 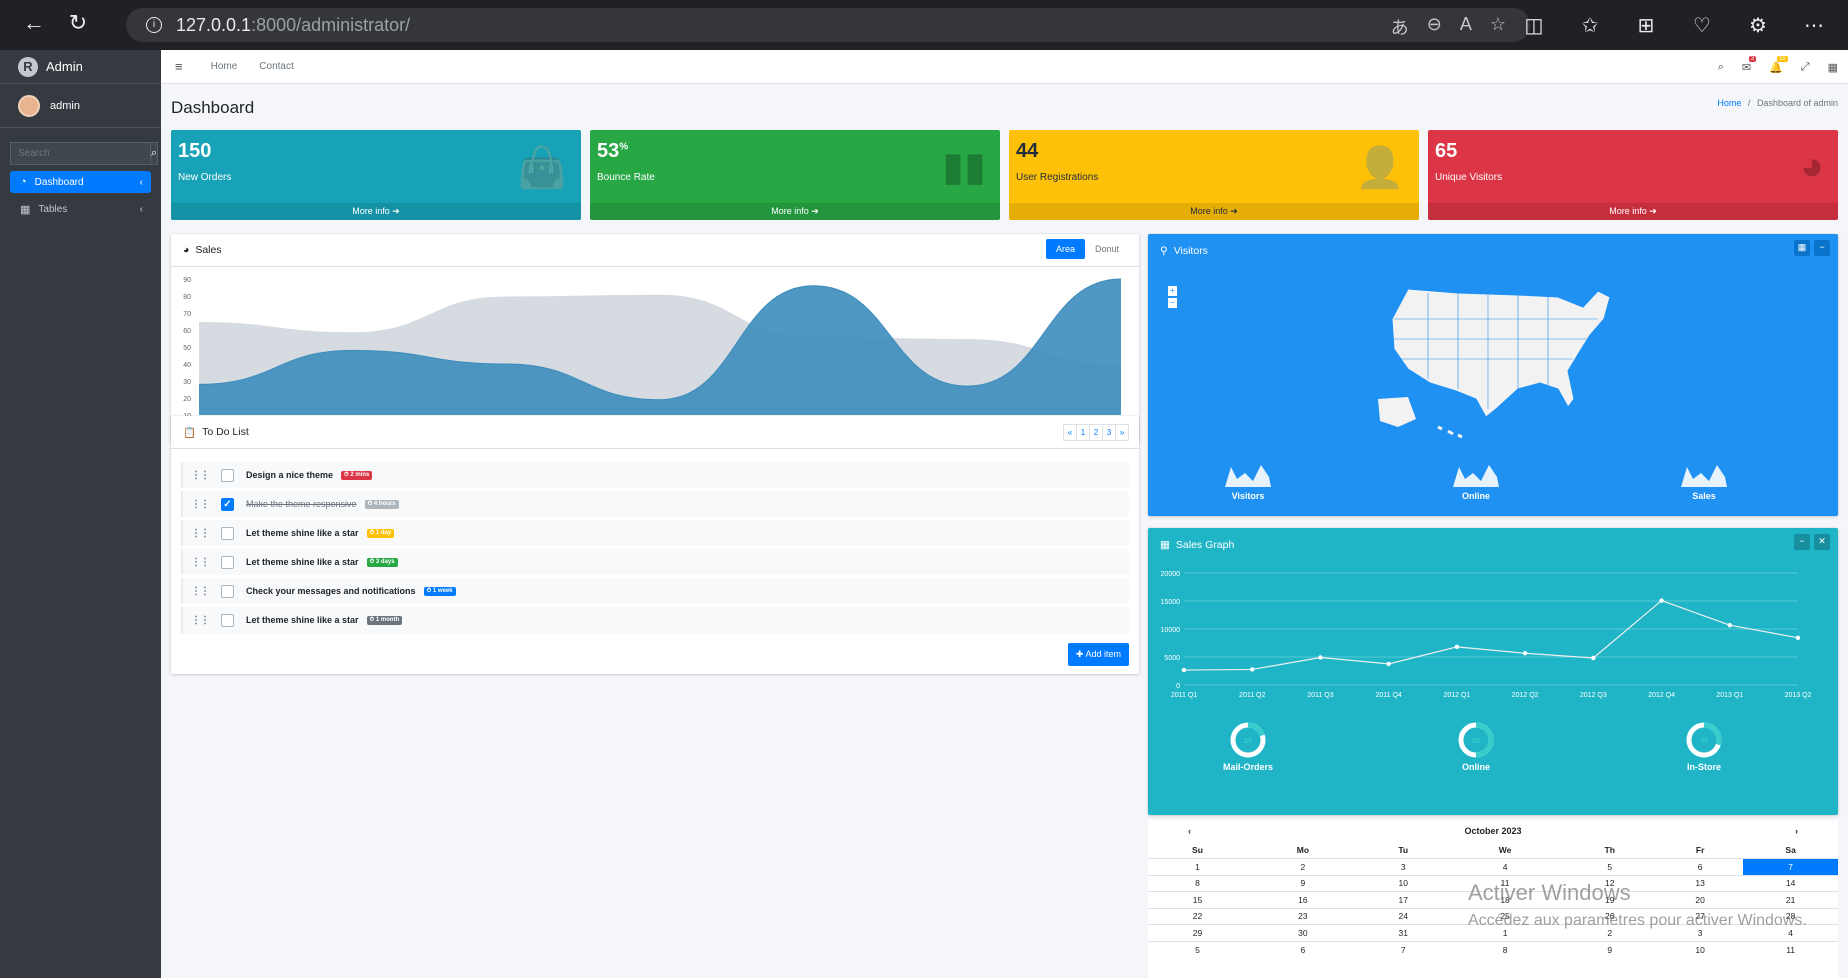 What do you see at coordinates (1197, 916) in the screenshot?
I see `calendar-day: 22` at bounding box center [1197, 916].